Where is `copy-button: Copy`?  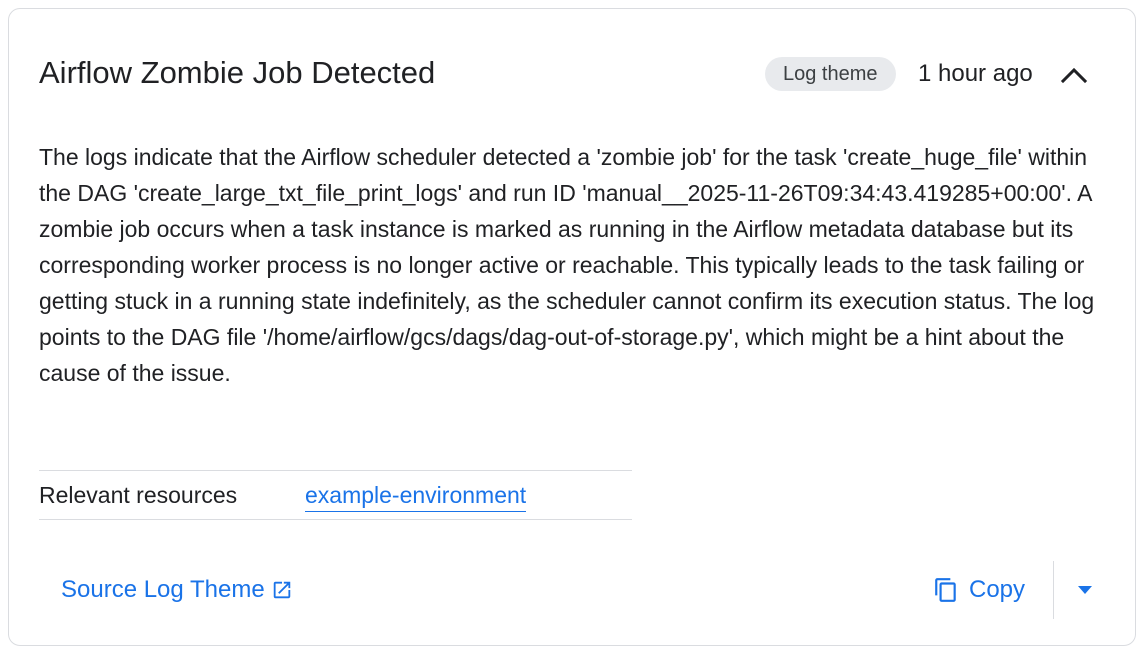
copy-button: Copy is located at coordinates (979, 590).